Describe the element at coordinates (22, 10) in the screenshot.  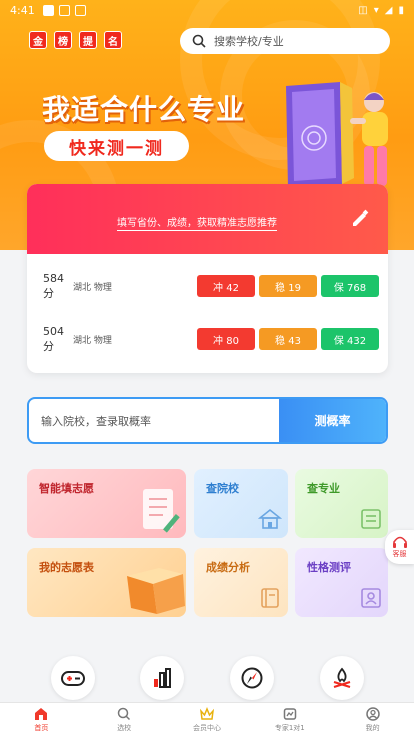
I see `status-time: 4:41` at that location.